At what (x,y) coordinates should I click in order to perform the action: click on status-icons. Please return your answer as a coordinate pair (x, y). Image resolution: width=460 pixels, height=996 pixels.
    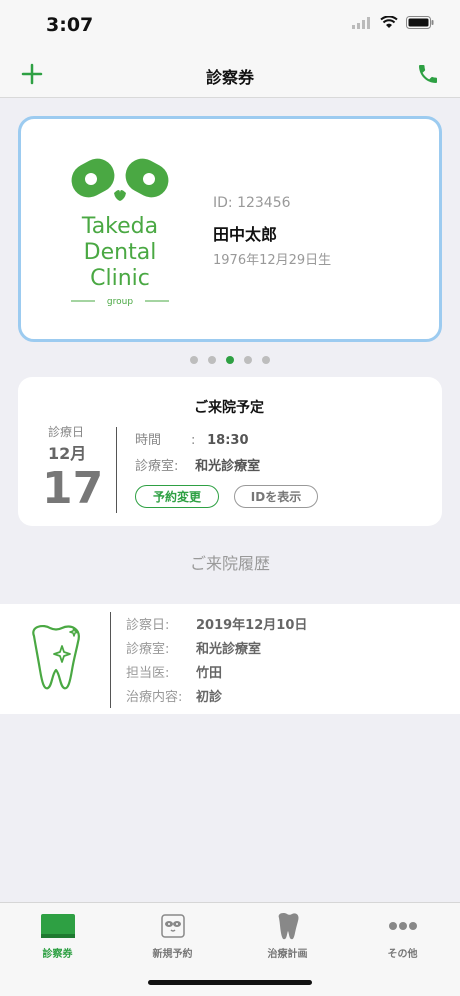
    Looking at the image, I should click on (393, 22).